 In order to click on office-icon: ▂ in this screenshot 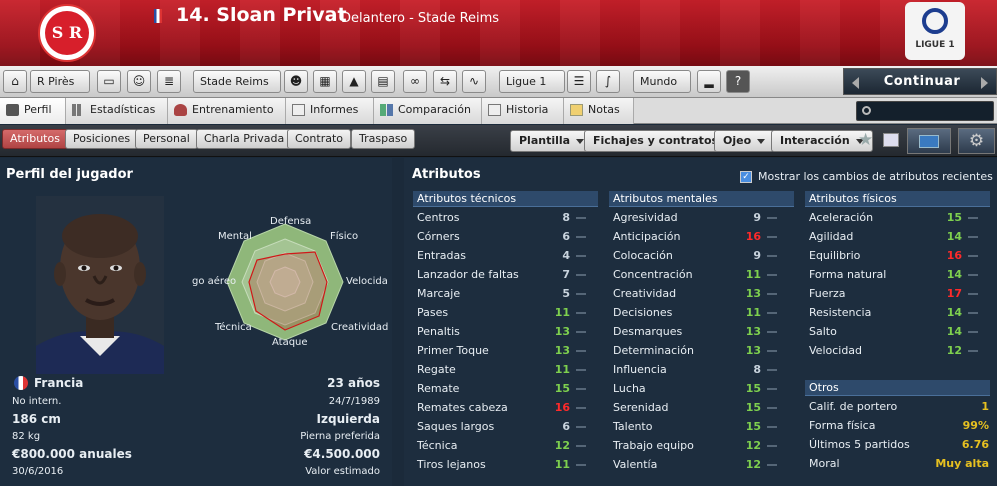, I will do `click(709, 81)`.